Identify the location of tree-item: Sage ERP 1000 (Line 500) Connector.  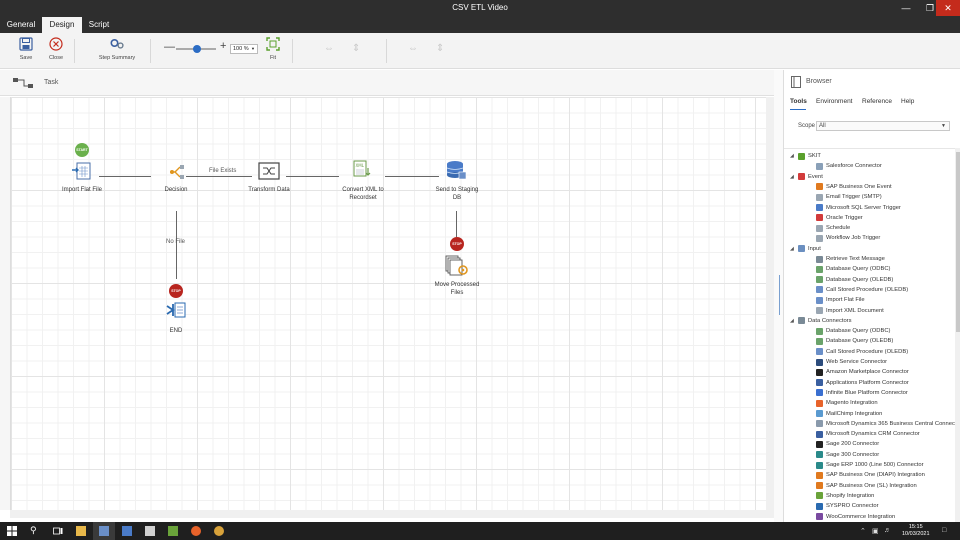
(869, 465).